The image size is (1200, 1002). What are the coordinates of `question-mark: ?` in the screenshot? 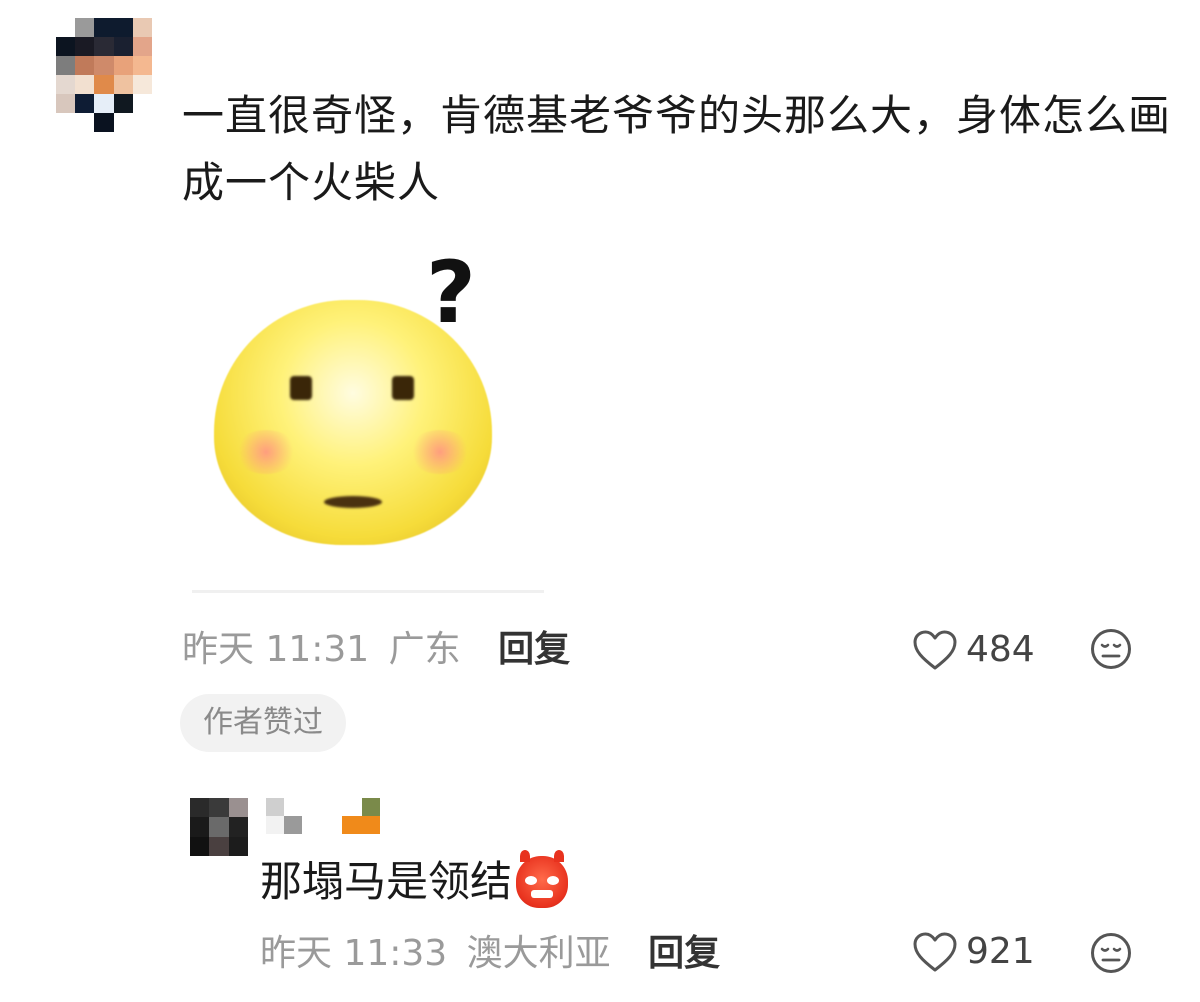 It's located at (451, 293).